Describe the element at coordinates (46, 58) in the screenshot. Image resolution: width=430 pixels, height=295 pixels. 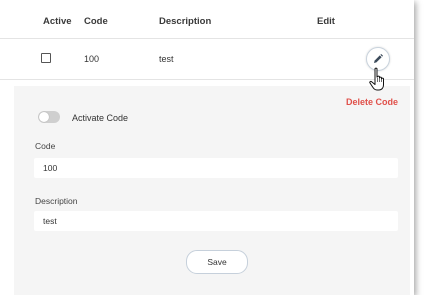
I see `active-checkbox` at that location.